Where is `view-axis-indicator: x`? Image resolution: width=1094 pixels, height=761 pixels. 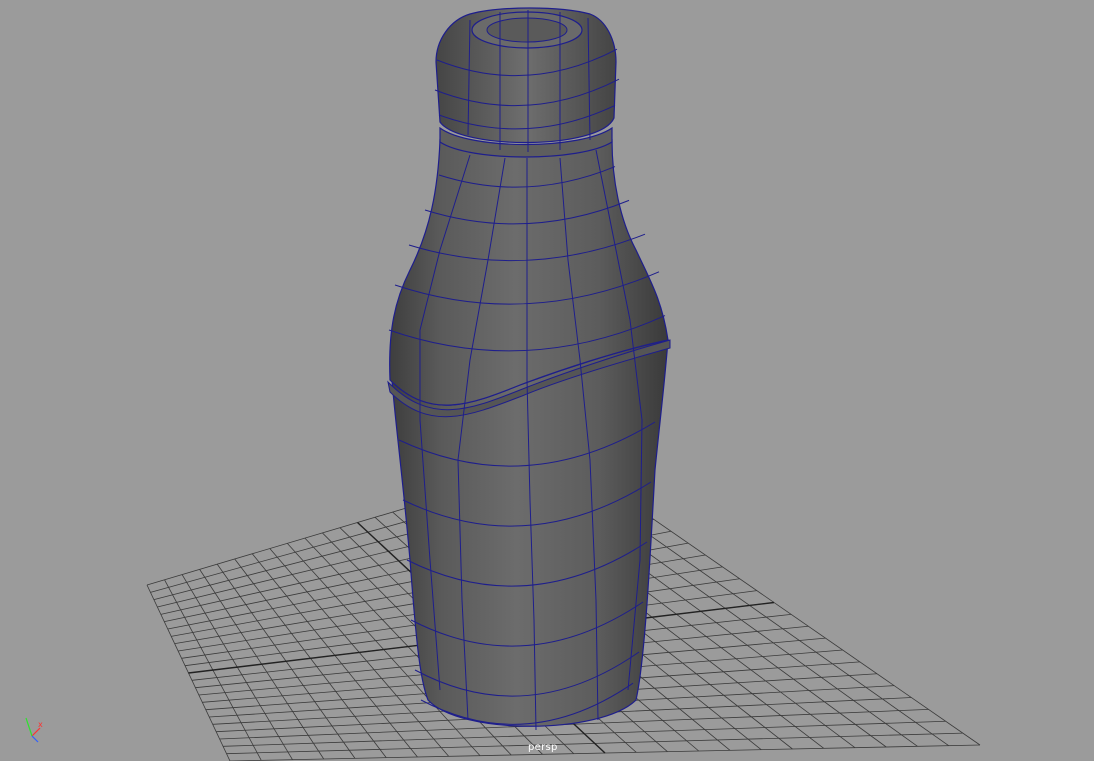
view-axis-indicator: x is located at coordinates (31, 727).